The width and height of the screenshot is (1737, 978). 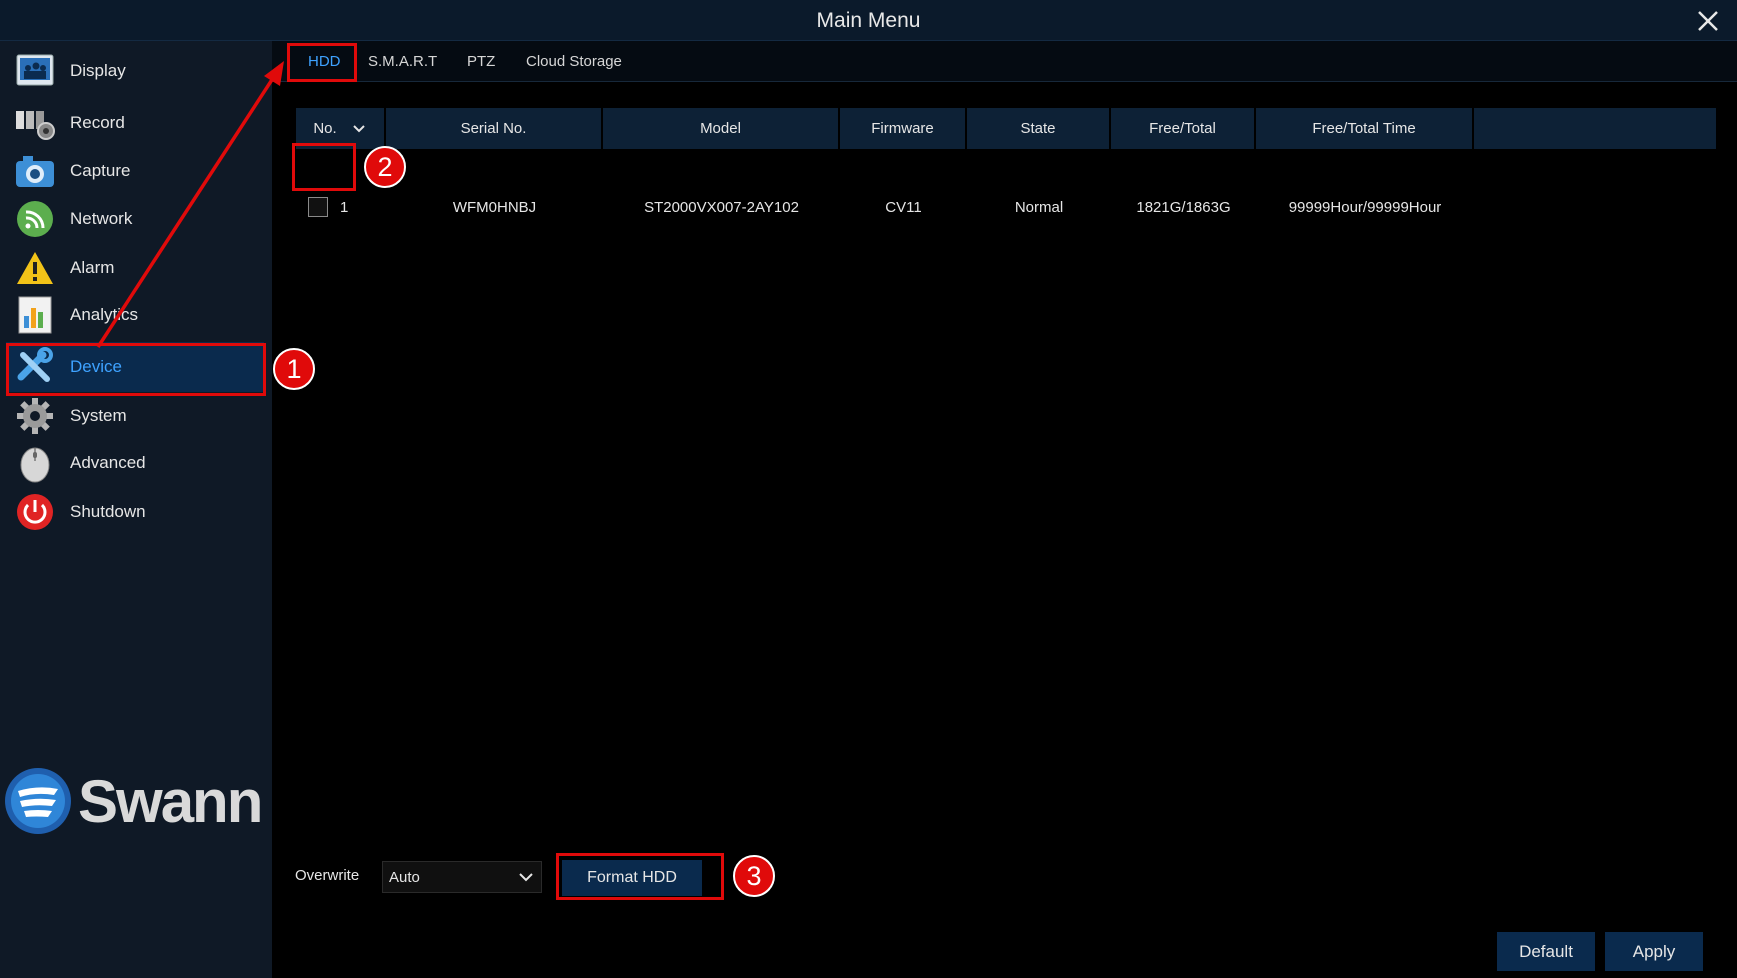 I want to click on sidebar-item-shutdown: Shutdown, so click(x=135, y=512).